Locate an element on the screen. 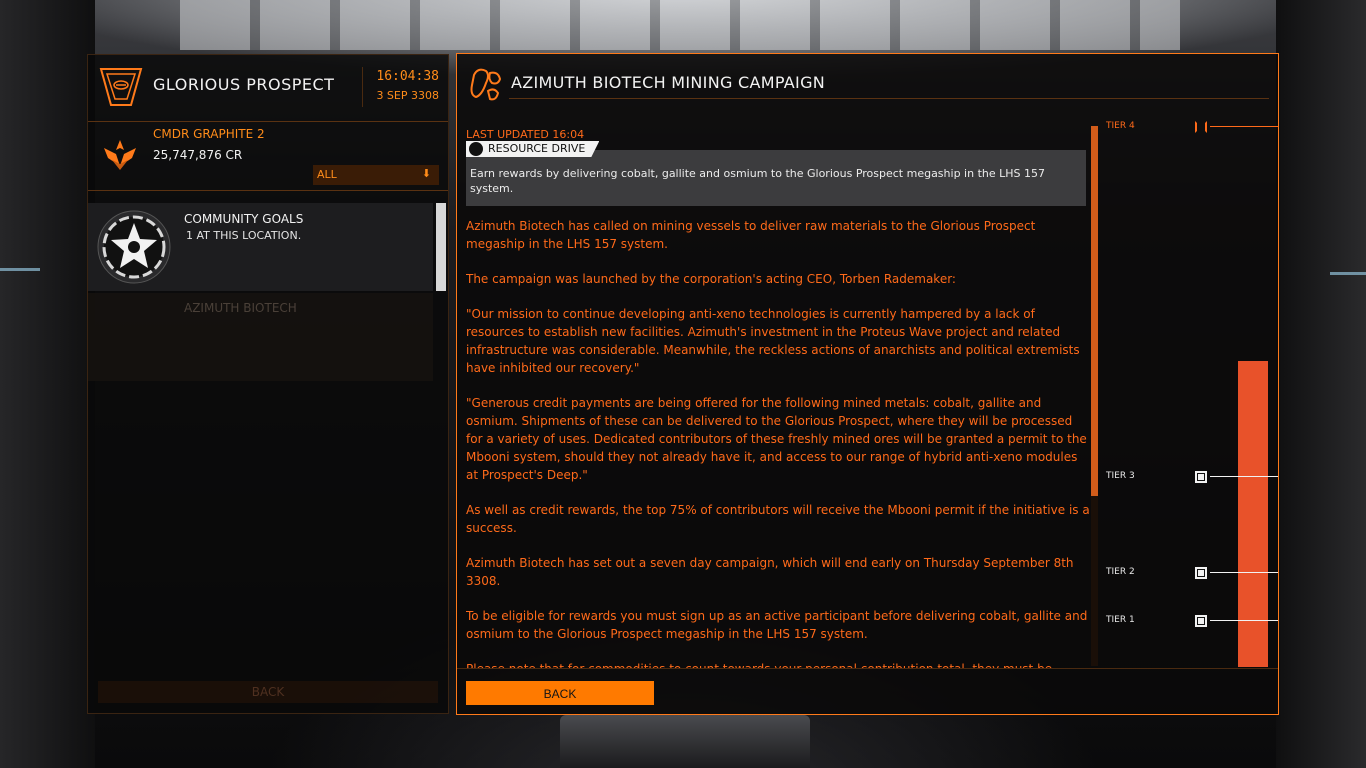  filter-label: ALL is located at coordinates (327, 174).